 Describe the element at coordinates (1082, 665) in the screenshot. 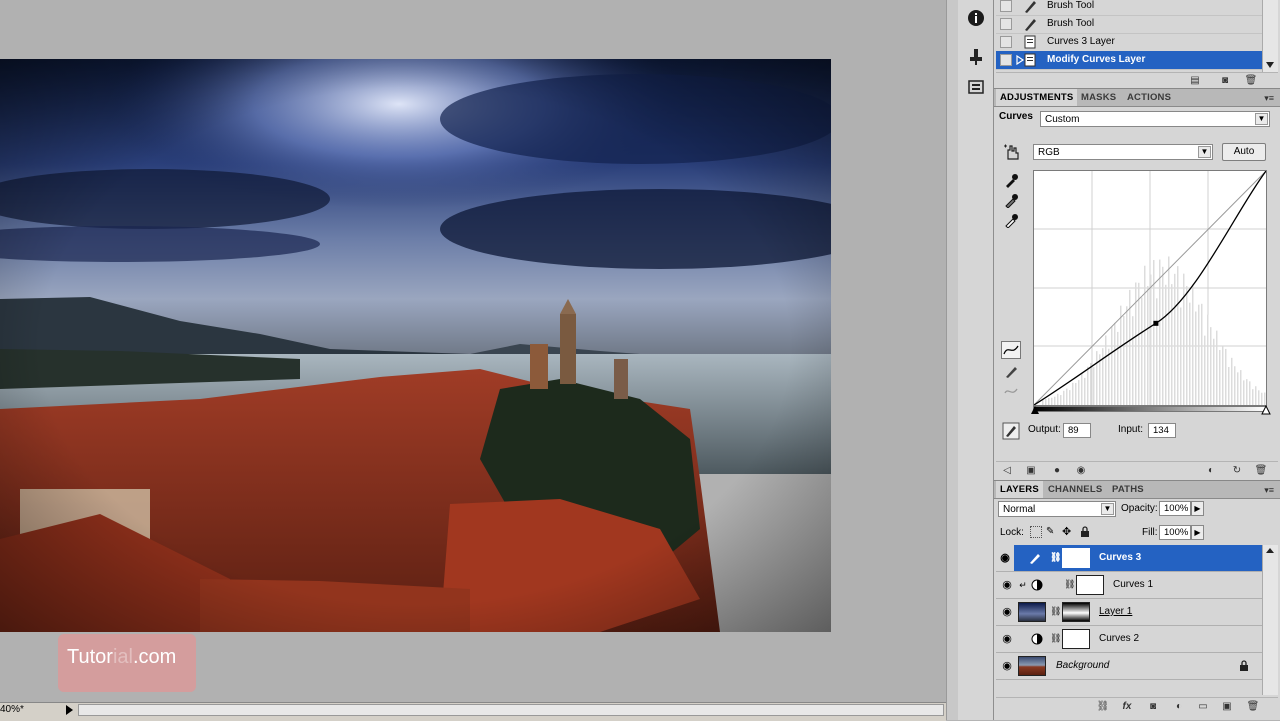

I see `layer-name: Background` at that location.